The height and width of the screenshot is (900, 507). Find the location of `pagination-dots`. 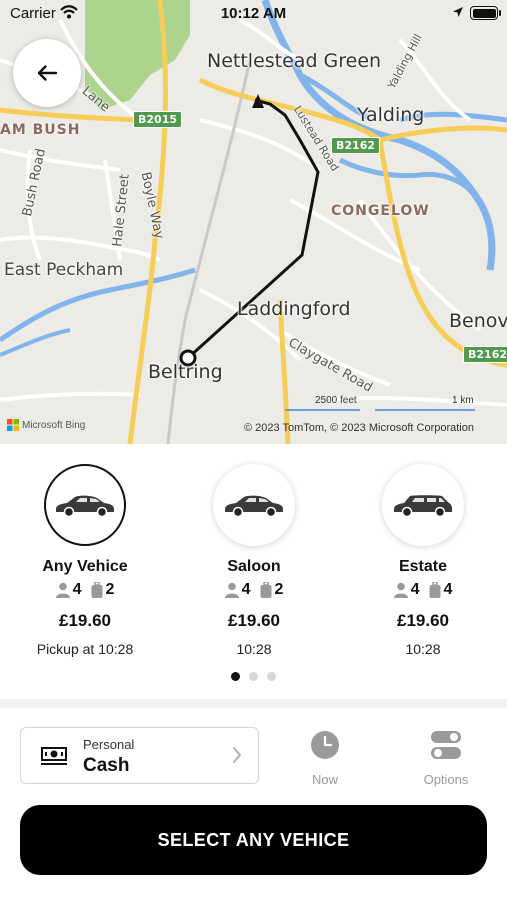

pagination-dots is located at coordinates (253, 676).